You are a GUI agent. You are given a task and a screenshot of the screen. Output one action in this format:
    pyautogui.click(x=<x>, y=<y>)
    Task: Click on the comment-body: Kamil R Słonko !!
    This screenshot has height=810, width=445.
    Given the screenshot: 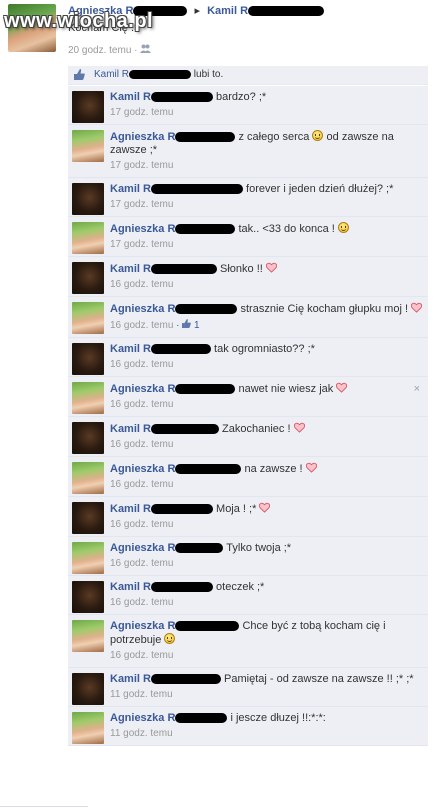 What is the action you would take?
    pyautogui.click(x=266, y=269)
    